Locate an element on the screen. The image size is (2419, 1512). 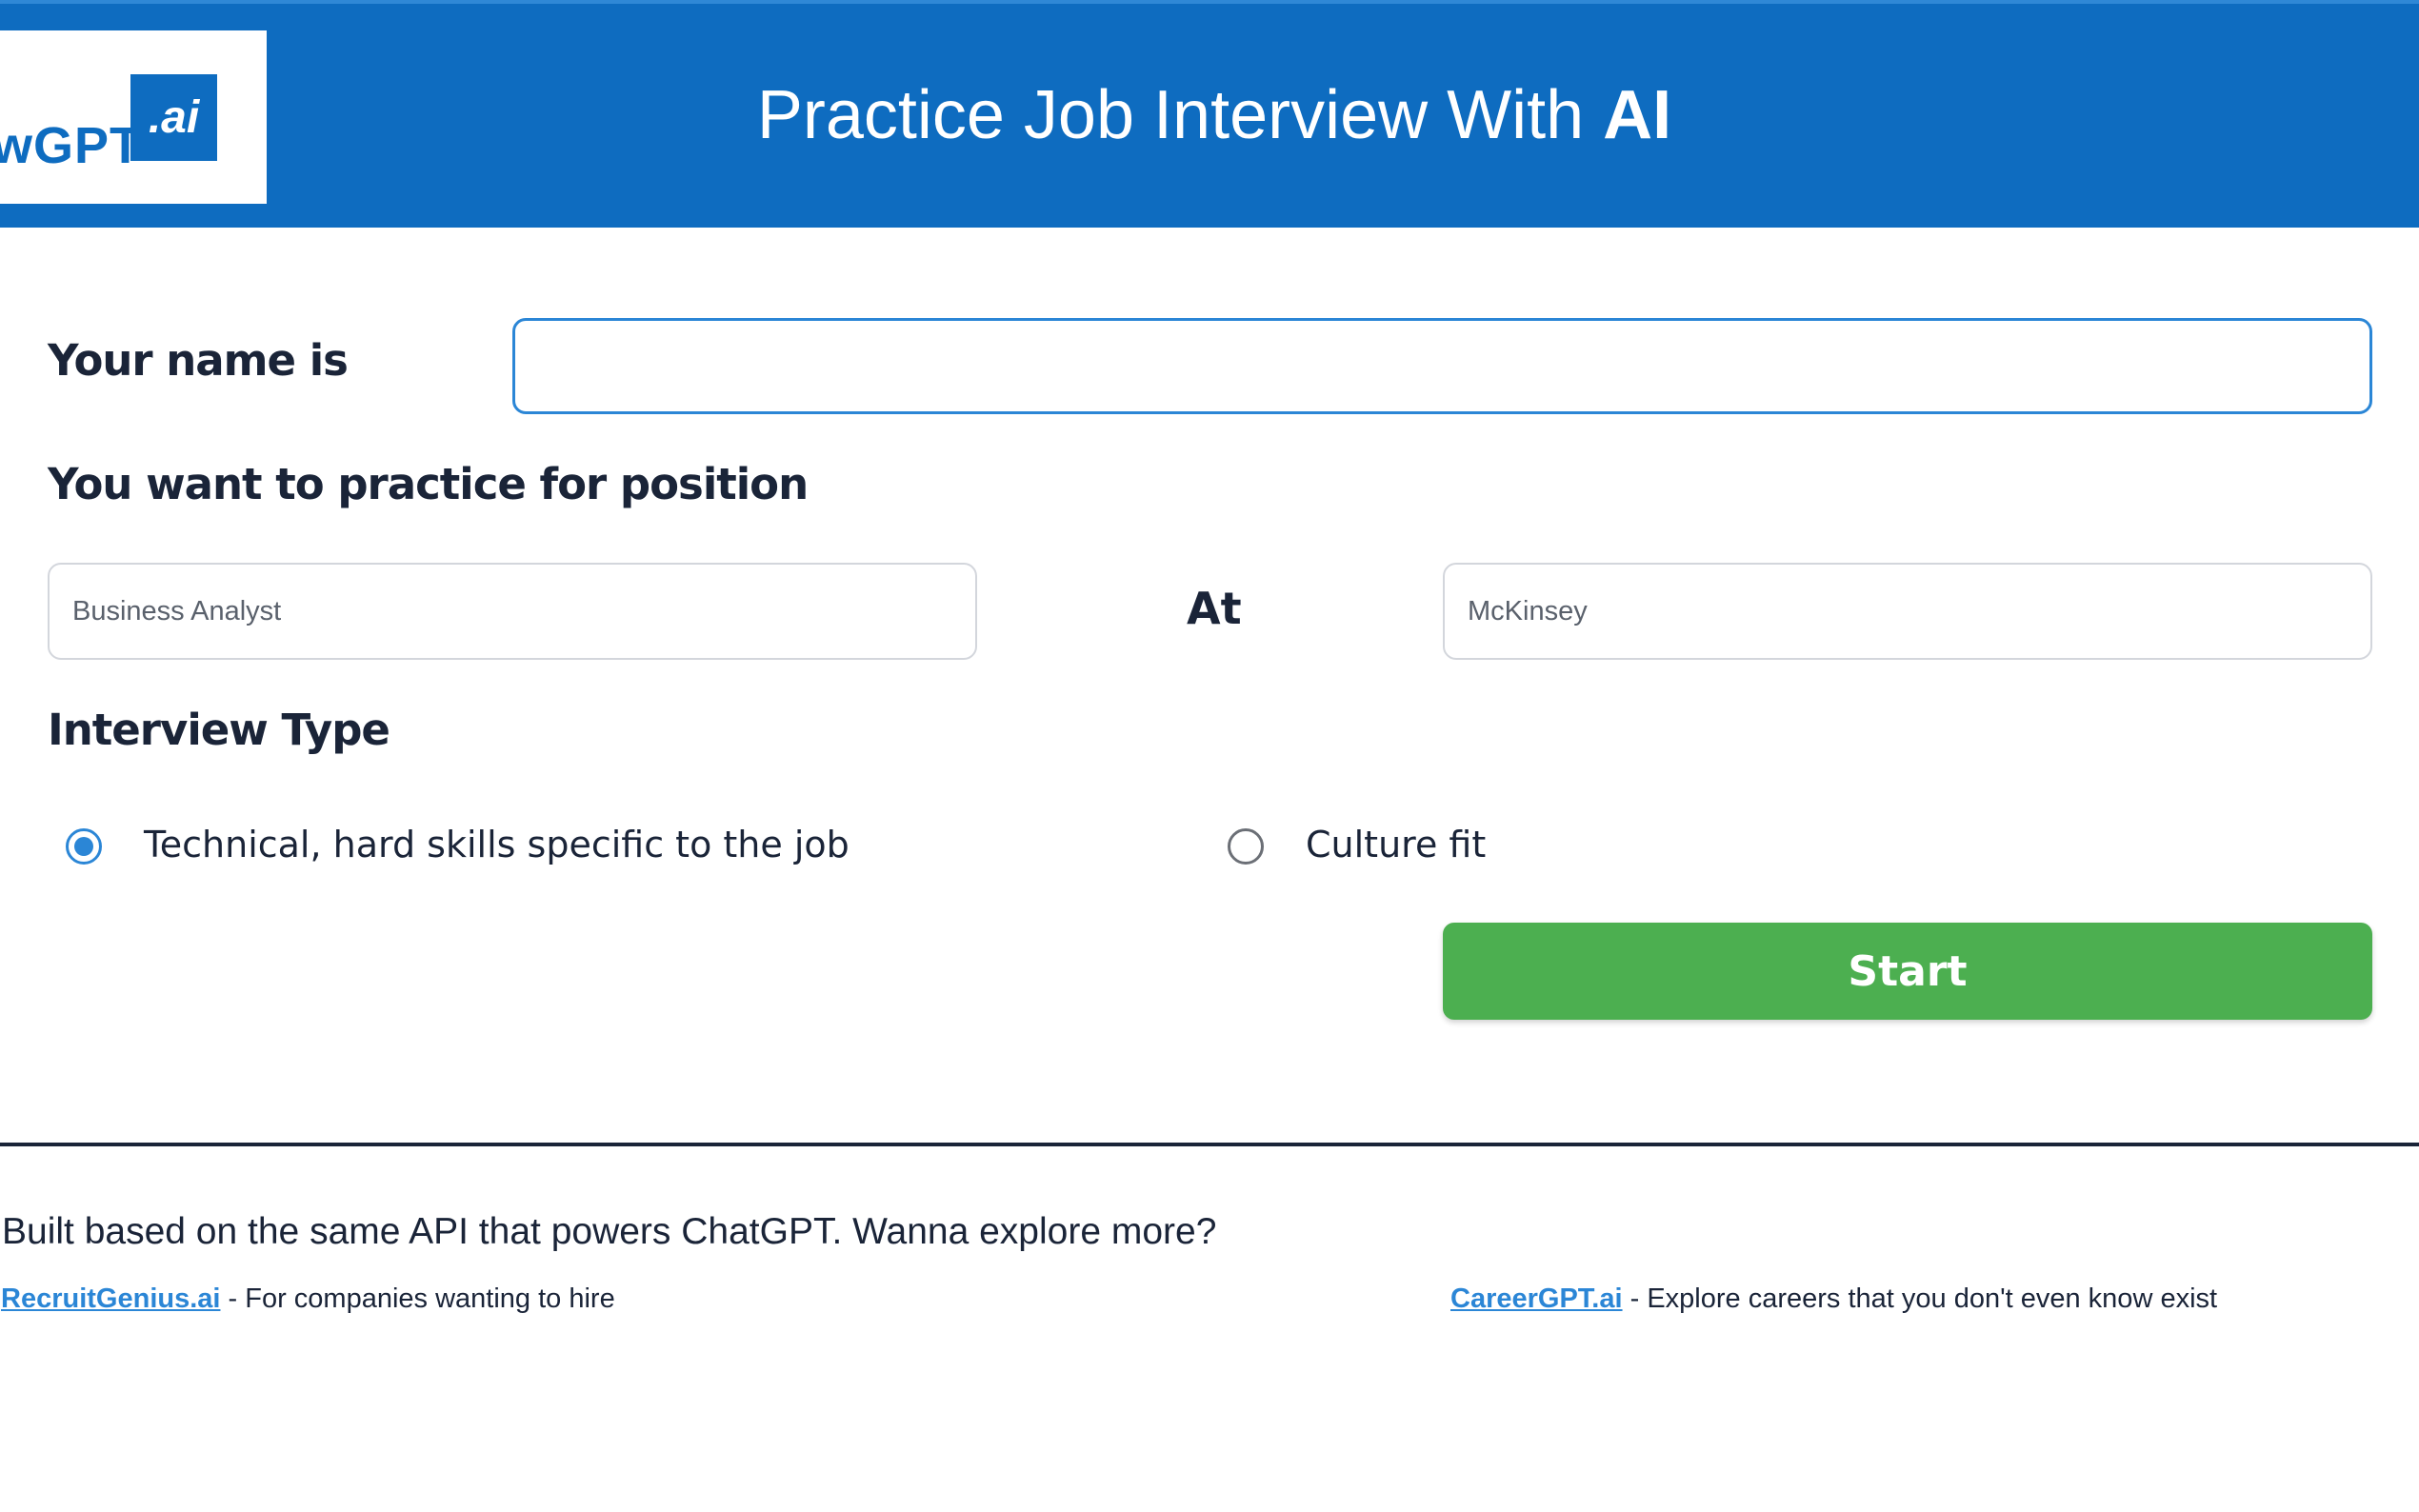
name-input is located at coordinates (1442, 366).